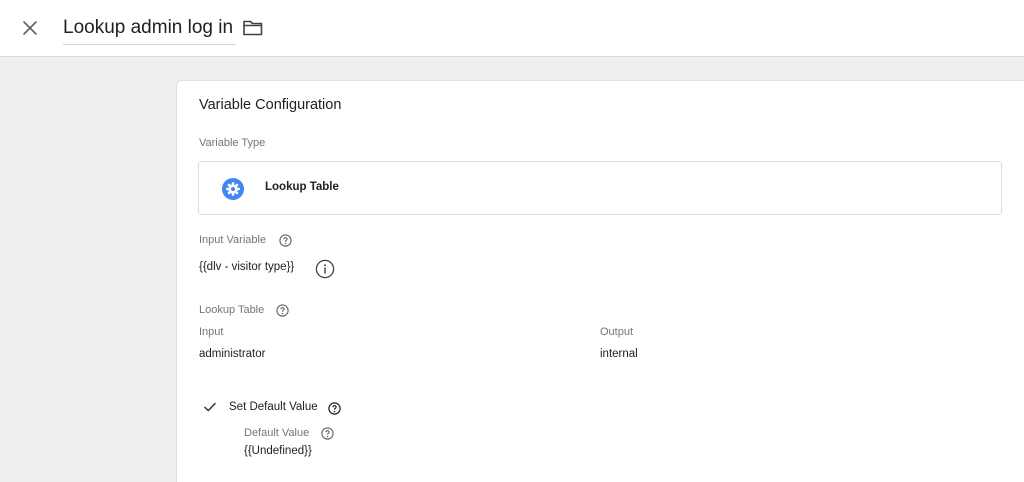 The image size is (1024, 482). I want to click on input-variable-label: Input Variable, so click(233, 240).